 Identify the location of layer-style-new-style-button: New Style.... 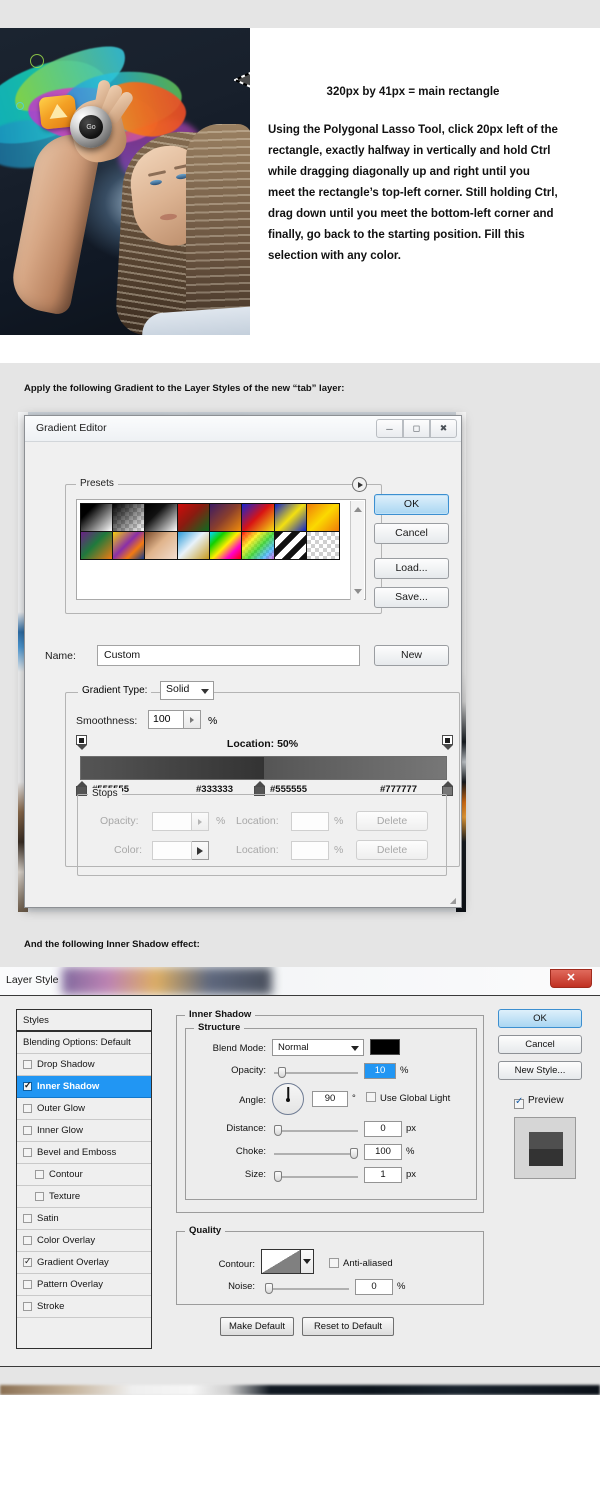
(540, 1070).